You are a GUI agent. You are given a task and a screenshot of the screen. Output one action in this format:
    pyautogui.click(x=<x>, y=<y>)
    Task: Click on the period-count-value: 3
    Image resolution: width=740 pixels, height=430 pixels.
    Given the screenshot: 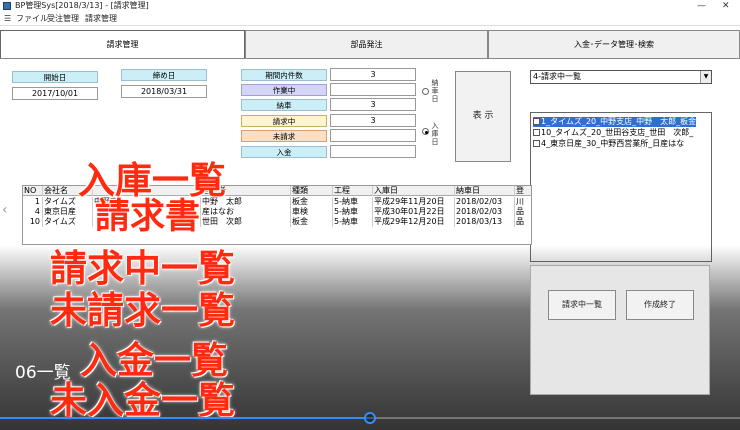 What is the action you would take?
    pyautogui.click(x=373, y=74)
    